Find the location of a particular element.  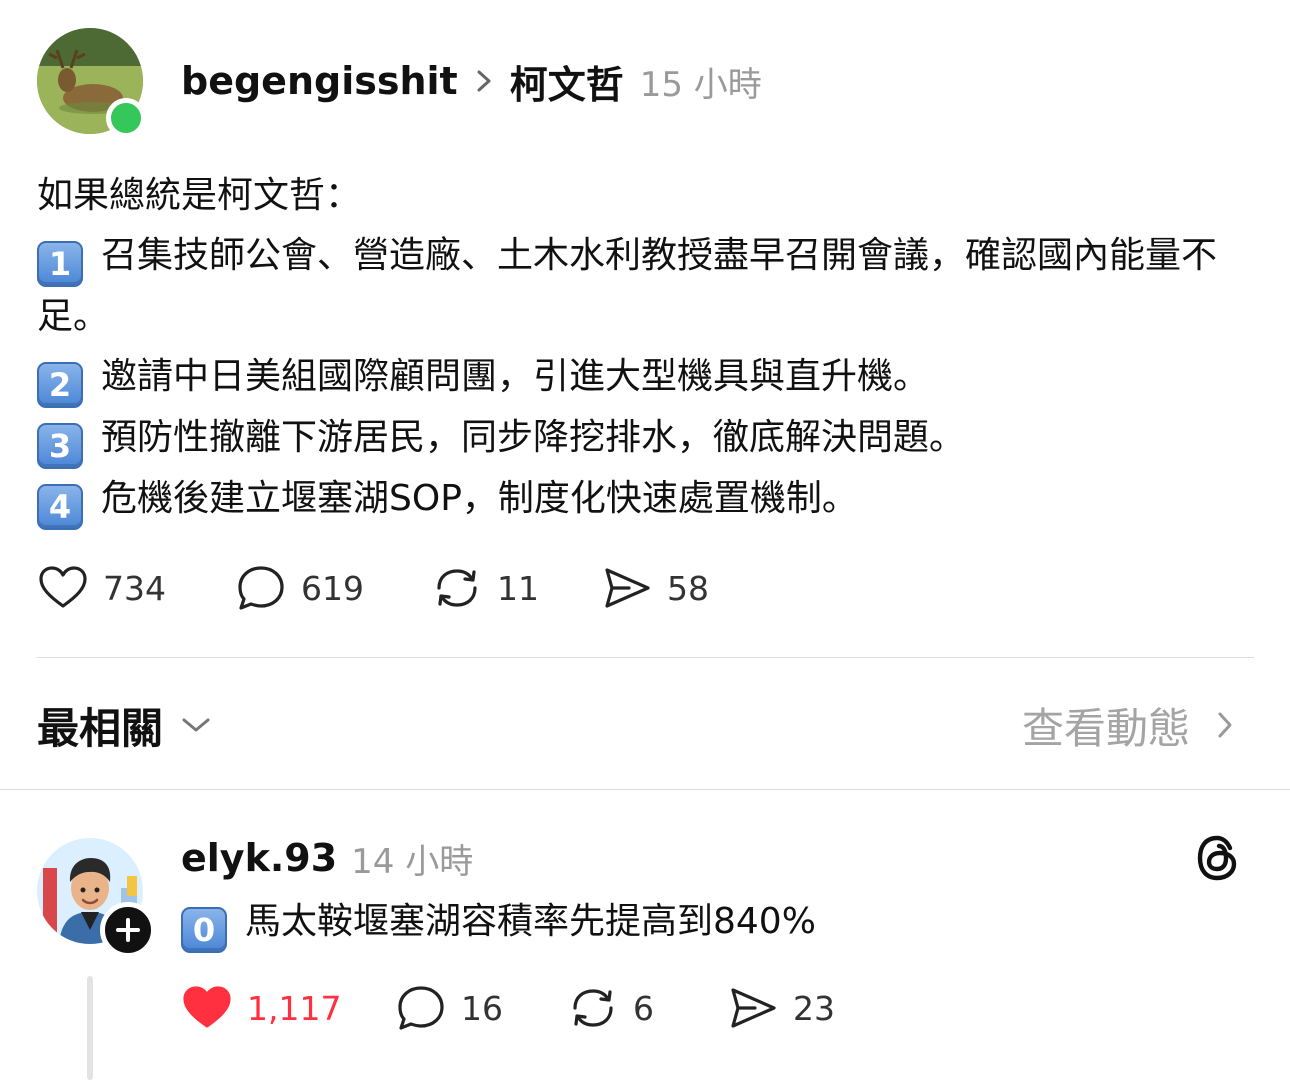

post-line: 3 預防性撤離下游居民，同步降挖排水，徹底解決問題。 is located at coordinates (642, 438).